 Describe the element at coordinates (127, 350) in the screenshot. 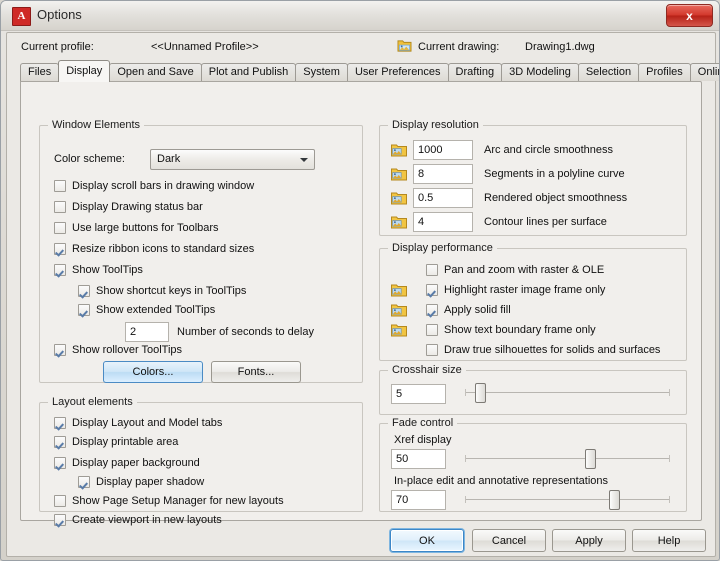

I see `checkbox-label: Show rollover ToolTips` at that location.